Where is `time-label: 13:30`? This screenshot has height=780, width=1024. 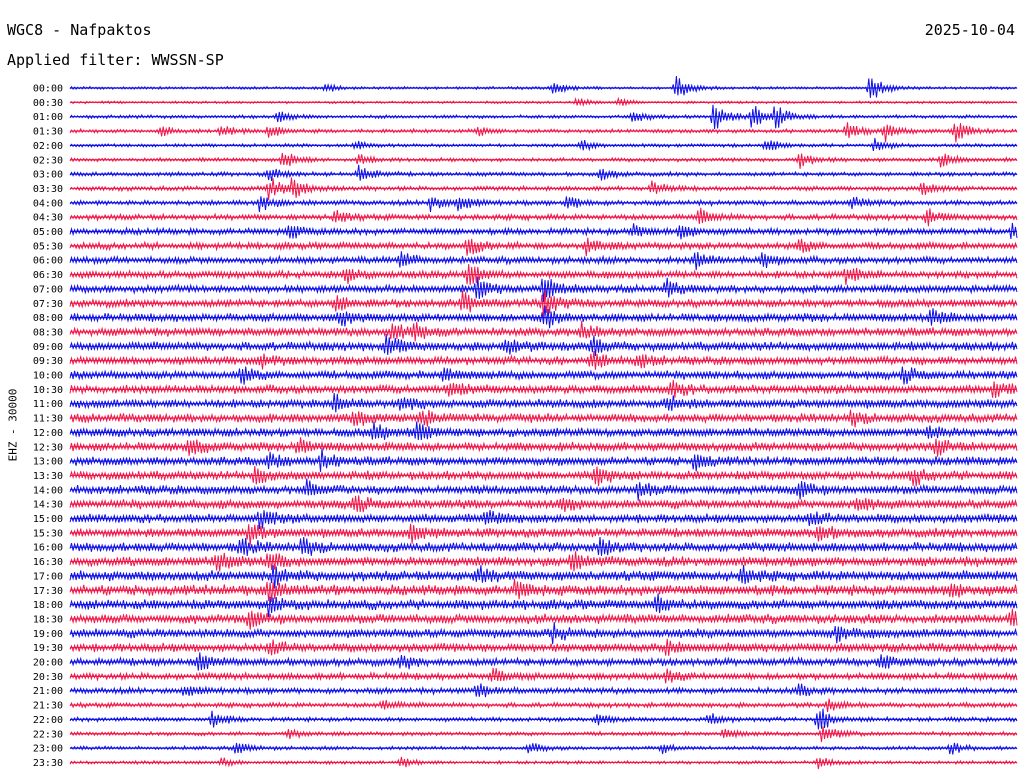
time-label: 13:30 is located at coordinates (48, 476).